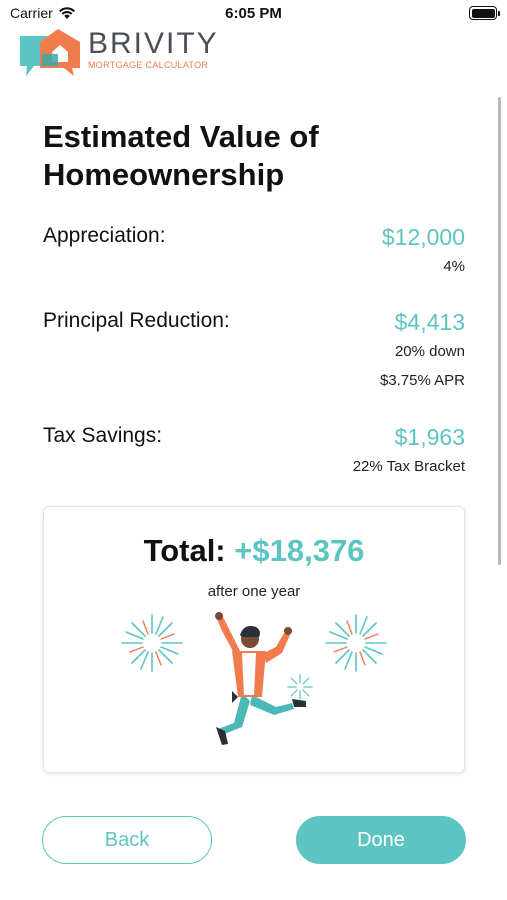 This screenshot has width=507, height=900. What do you see at coordinates (484, 13) in the screenshot?
I see `battery-icon` at bounding box center [484, 13].